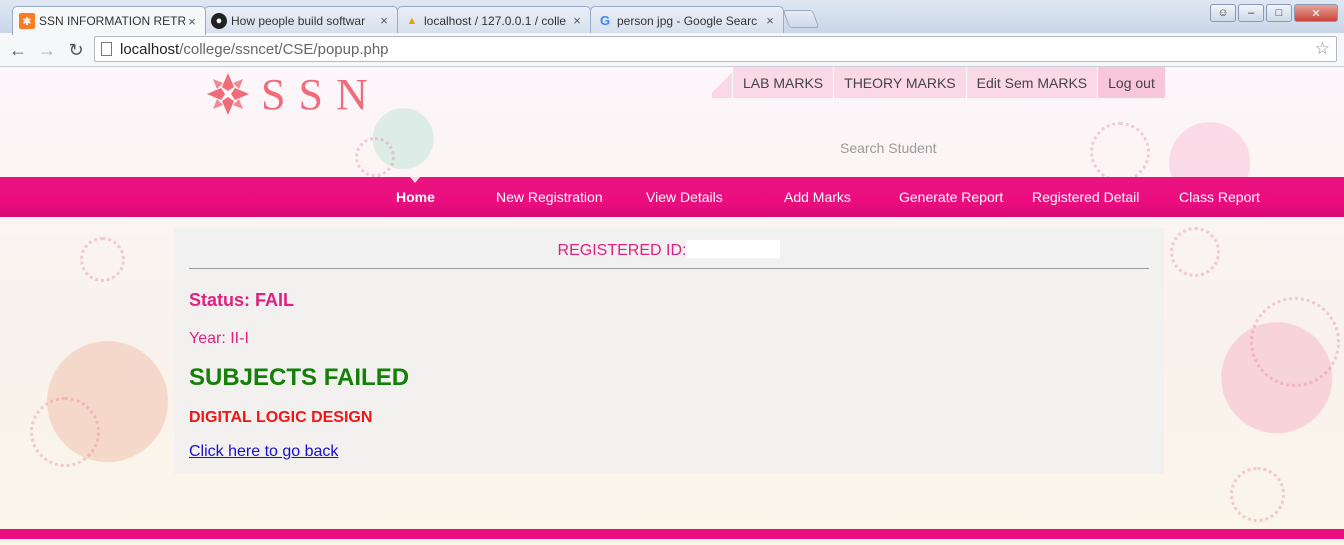 This screenshot has height=545, width=1344. Describe the element at coordinates (1085, 197) in the screenshot. I see `nav-registered-detail: Registered Detail` at that location.